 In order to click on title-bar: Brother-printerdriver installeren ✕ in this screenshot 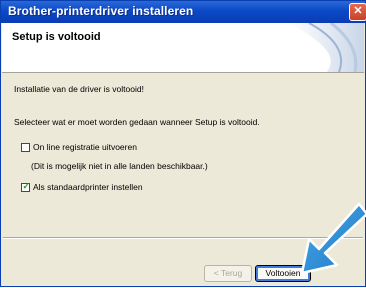, I will do `click(183, 12)`.